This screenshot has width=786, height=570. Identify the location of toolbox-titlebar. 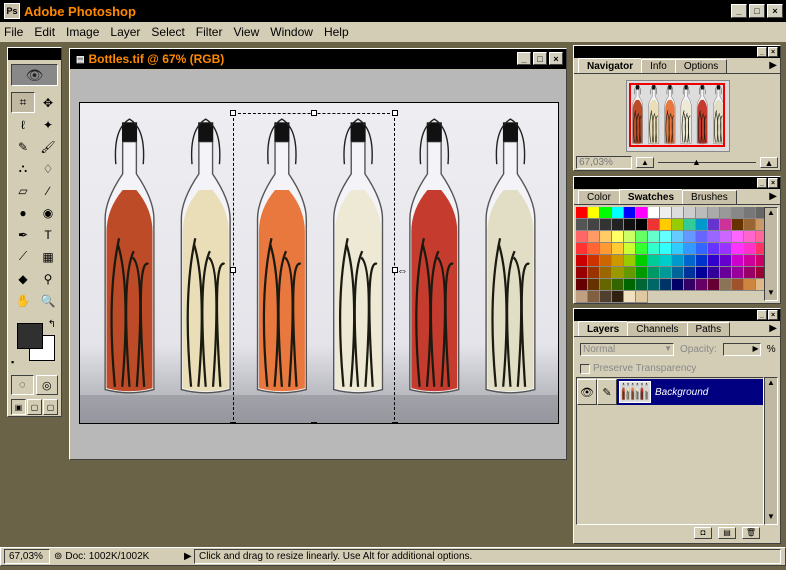
(34, 54).